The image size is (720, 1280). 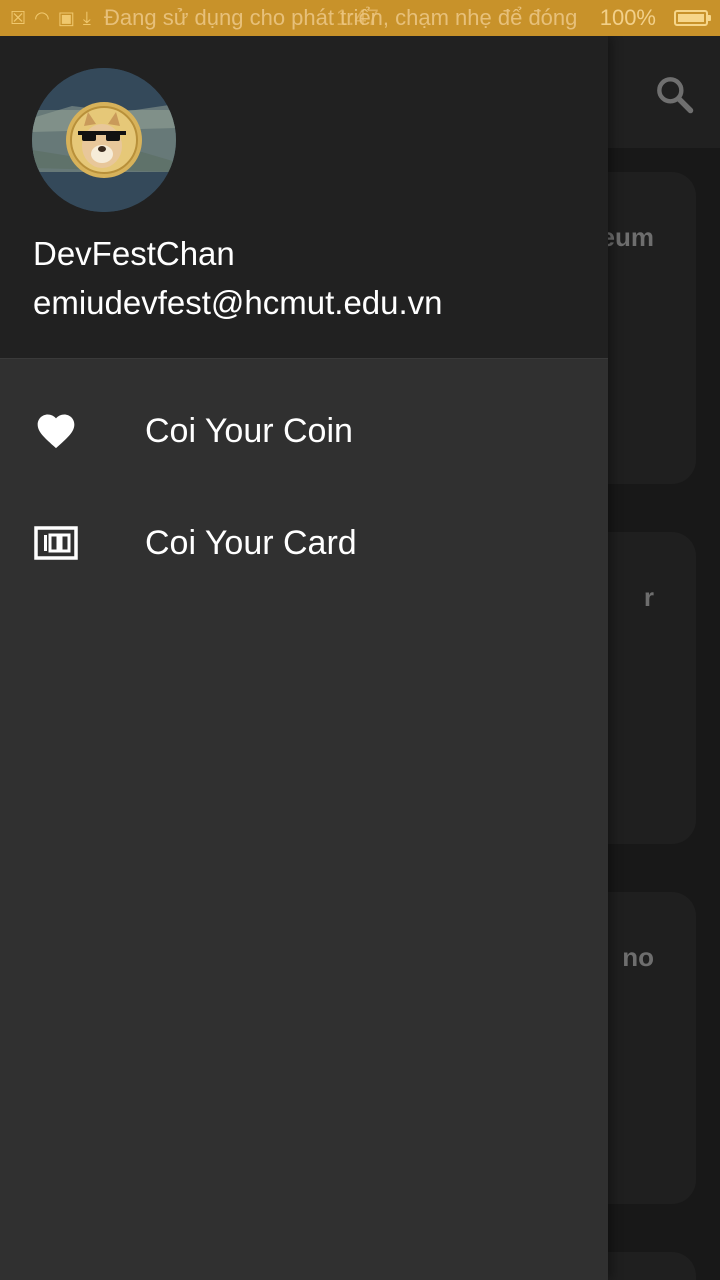 I want to click on status-notification-icons: ☒ ◠ ▣ ⤓, so click(x=50, y=18).